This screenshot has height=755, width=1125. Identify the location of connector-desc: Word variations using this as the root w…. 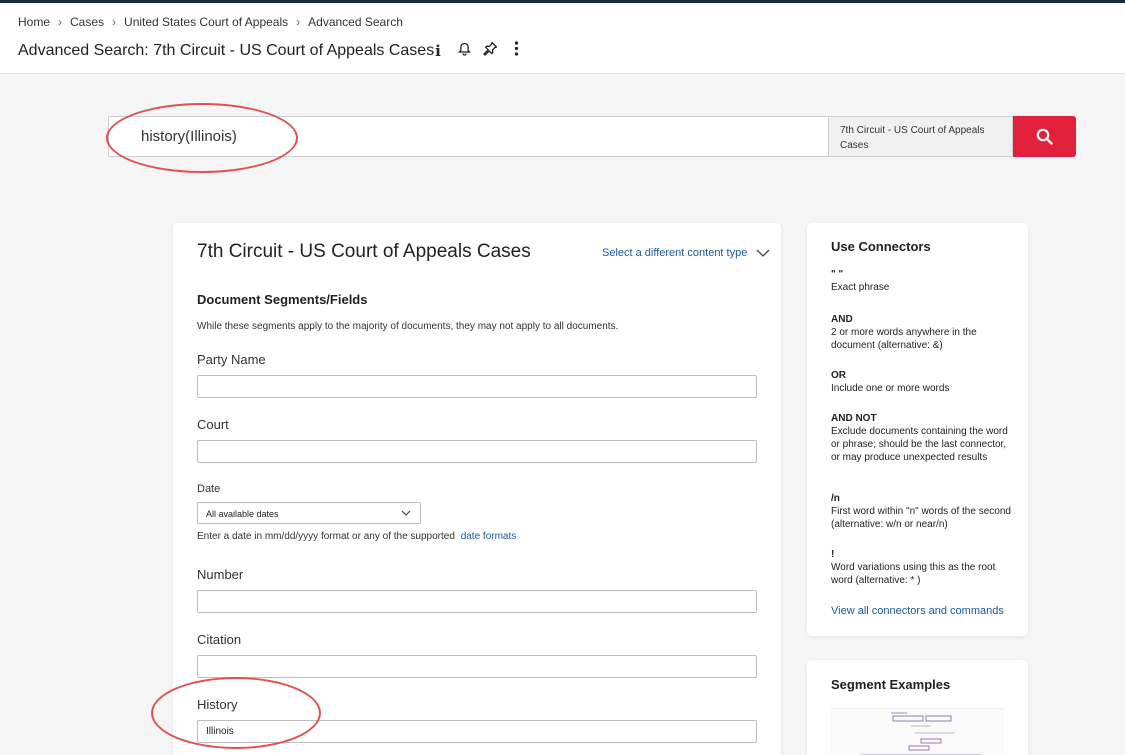
(913, 574).